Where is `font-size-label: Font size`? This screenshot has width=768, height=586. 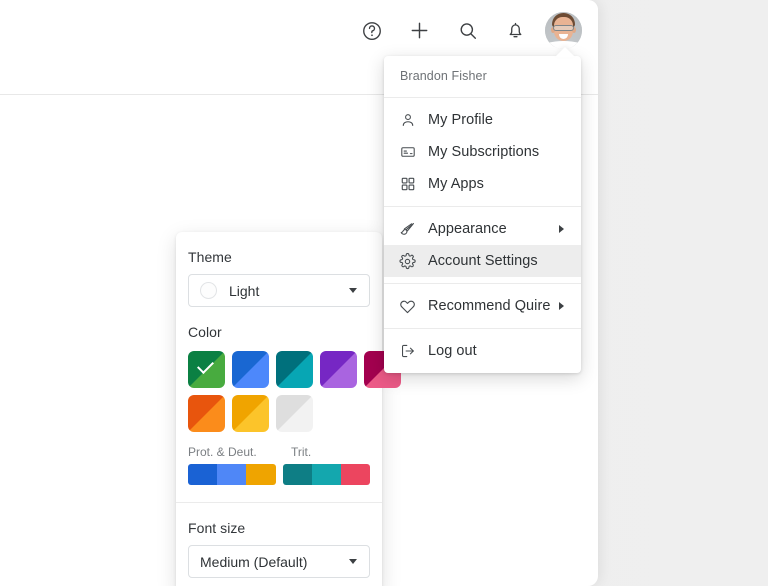 font-size-label: Font size is located at coordinates (217, 528).